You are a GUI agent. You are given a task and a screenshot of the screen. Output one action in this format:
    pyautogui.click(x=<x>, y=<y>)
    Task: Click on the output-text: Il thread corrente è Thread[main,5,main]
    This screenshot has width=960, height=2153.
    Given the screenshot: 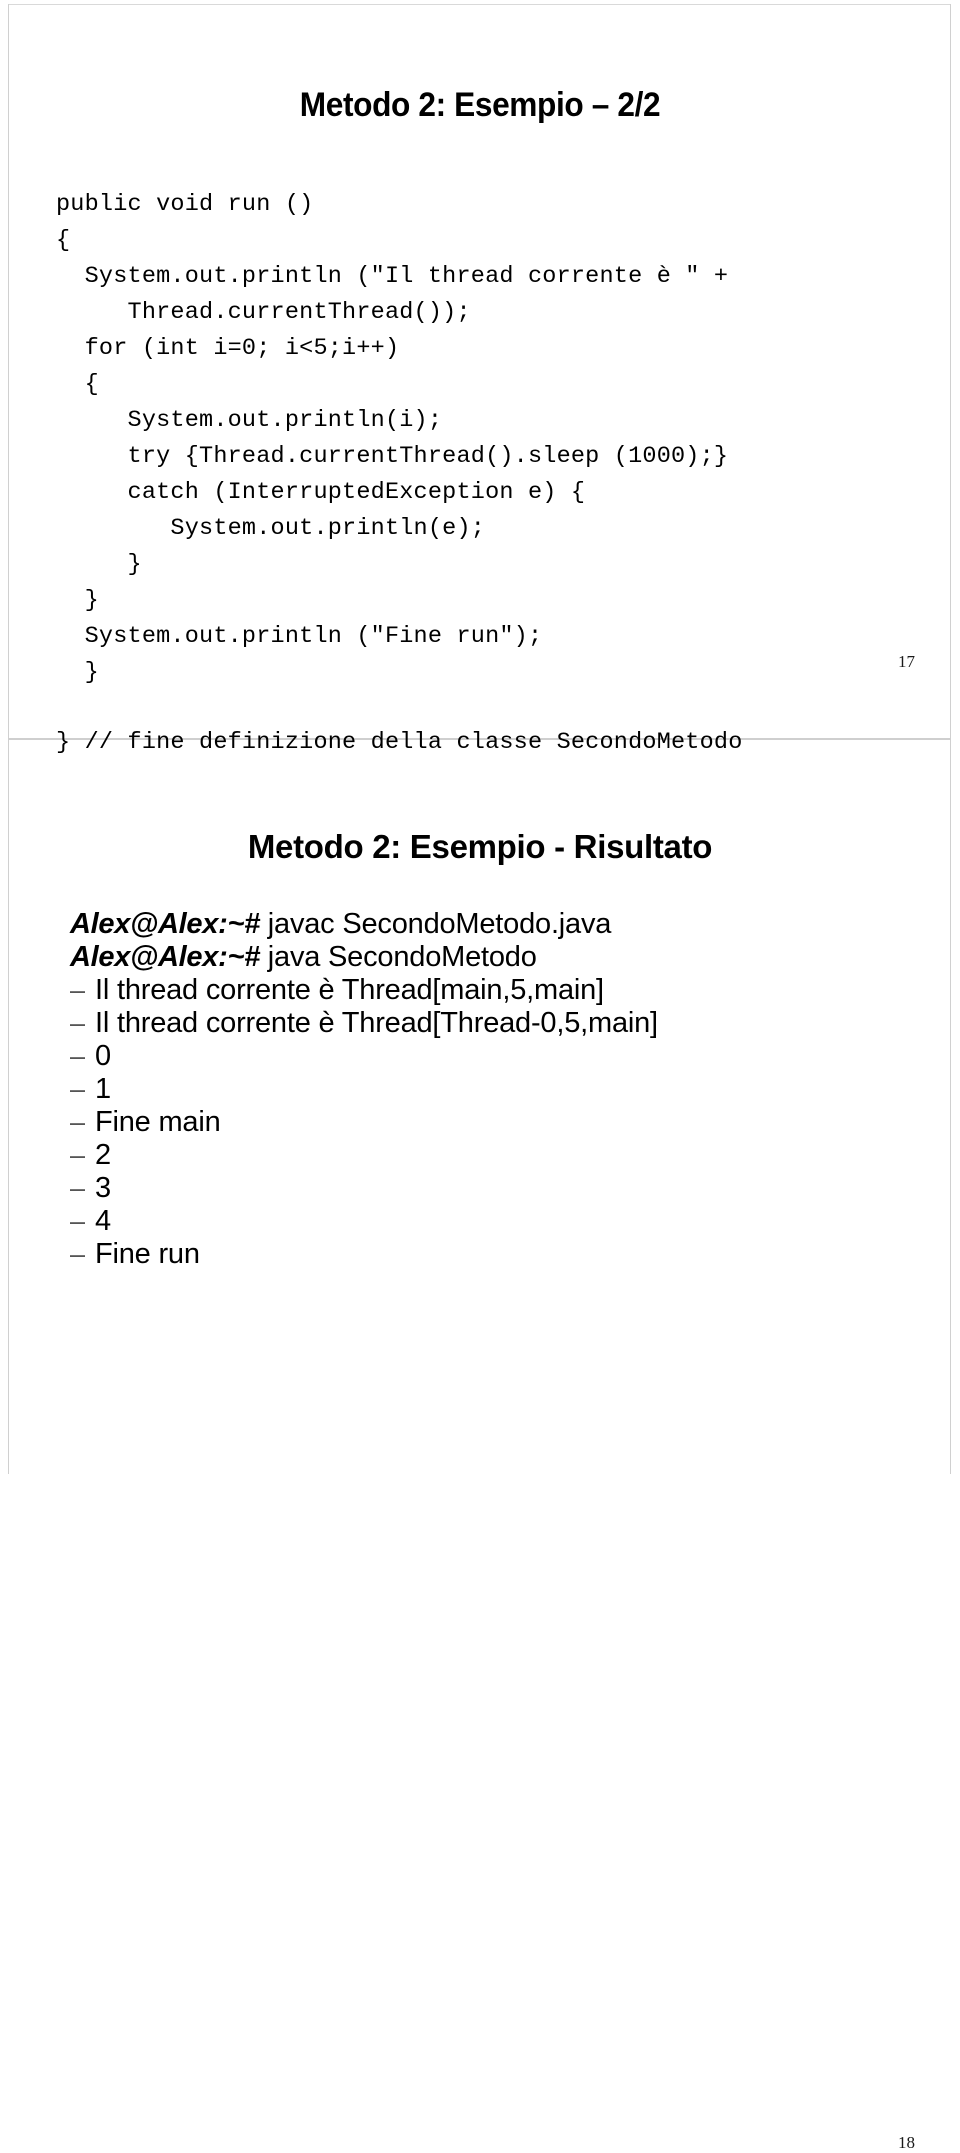 What is the action you would take?
    pyautogui.click(x=349, y=990)
    